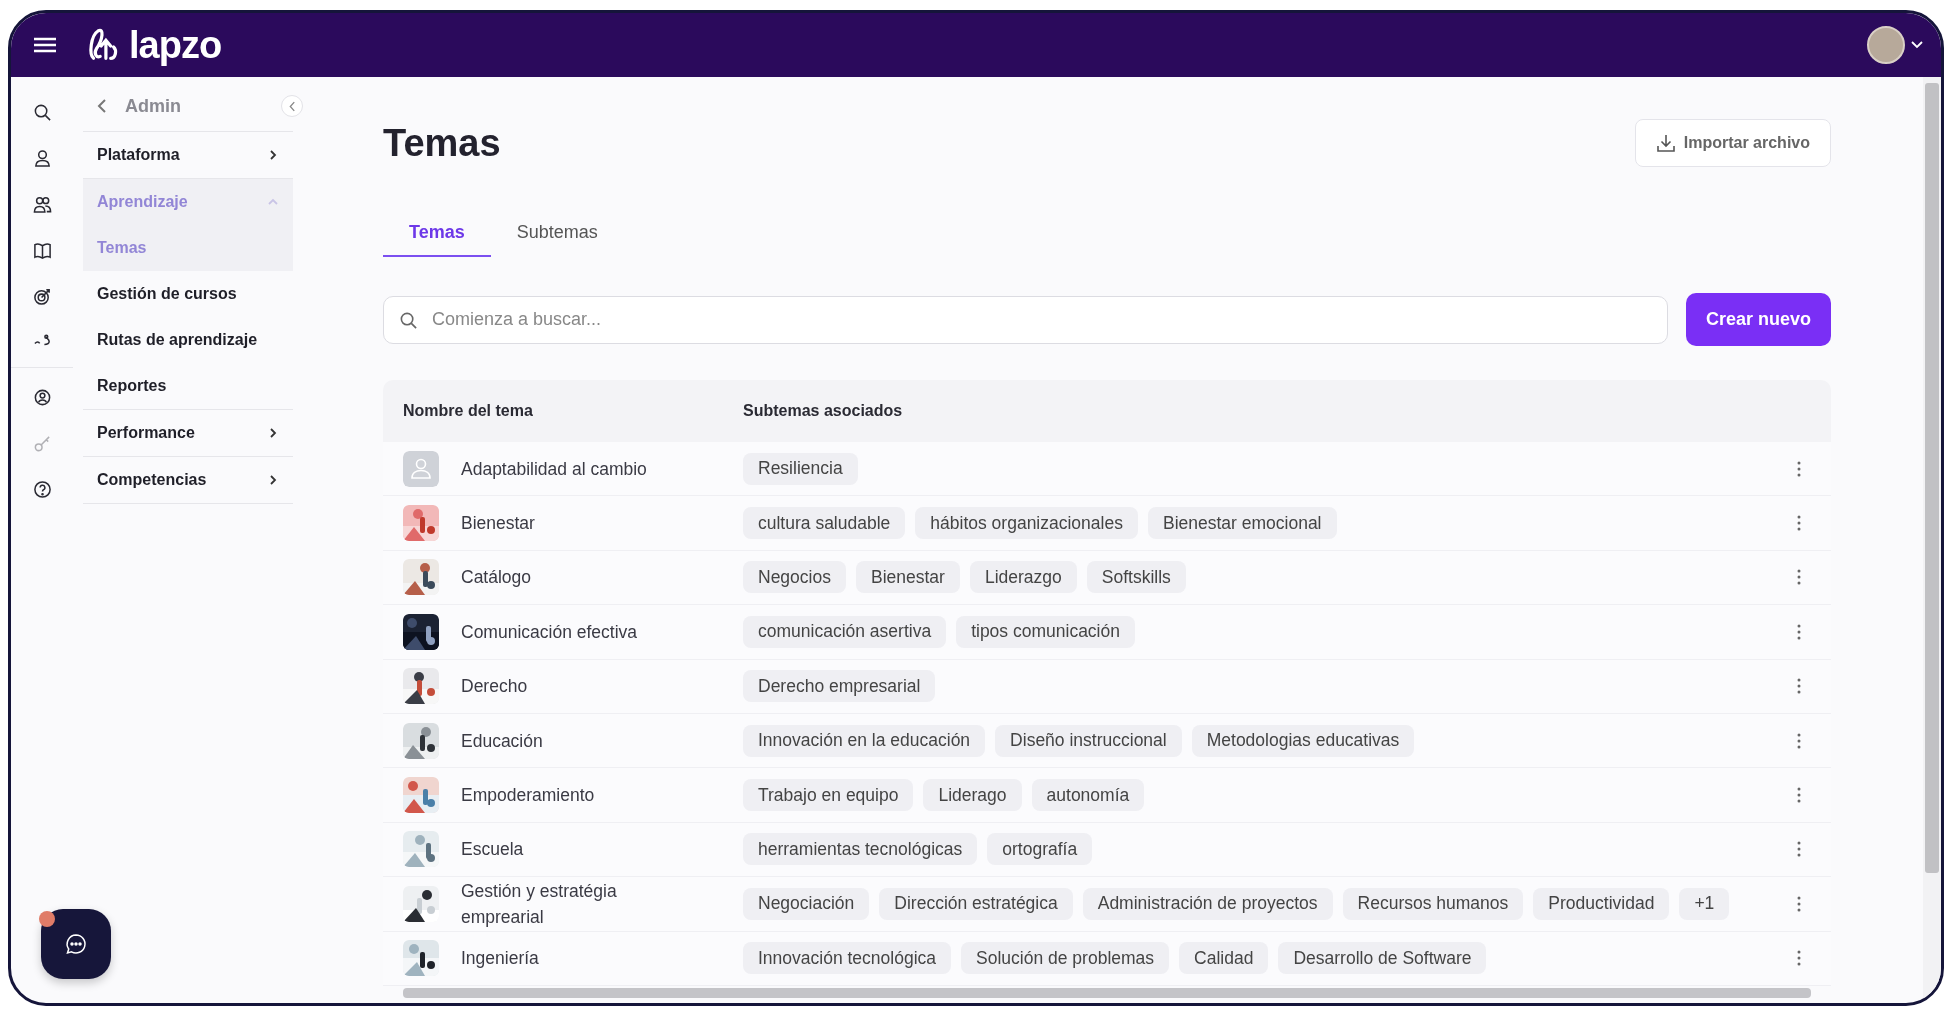 Image resolution: width=1958 pixels, height=1017 pixels. Describe the element at coordinates (188, 155) in the screenshot. I see `sidebar-item: Plataforma` at that location.